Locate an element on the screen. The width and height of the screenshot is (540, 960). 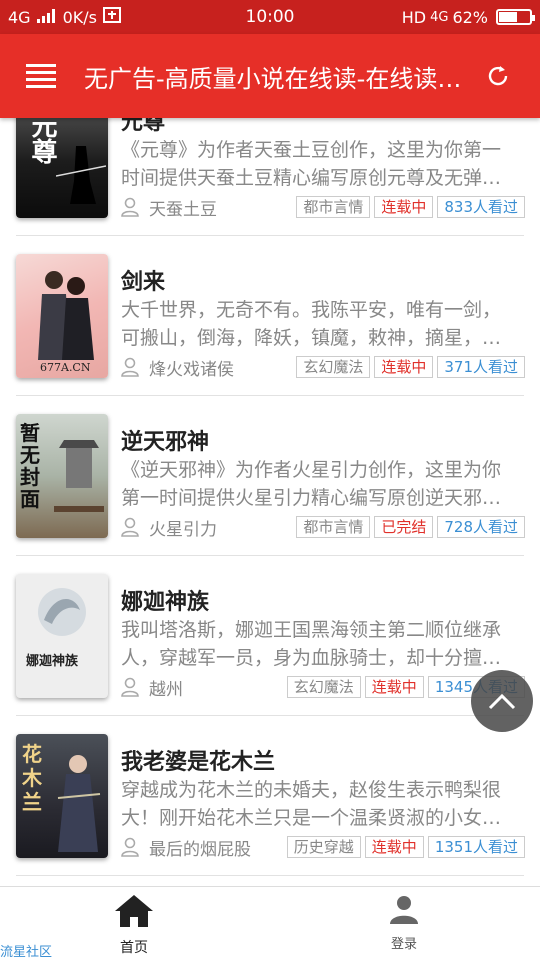
book-cover: 暂无封面 is located at coordinates (62, 476).